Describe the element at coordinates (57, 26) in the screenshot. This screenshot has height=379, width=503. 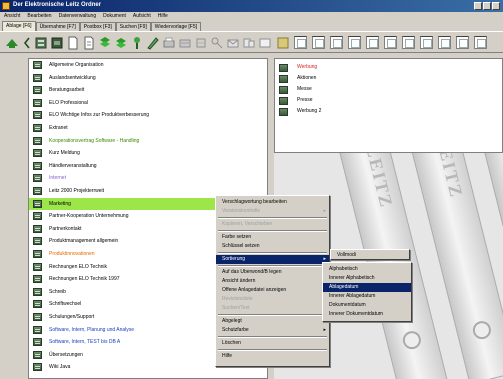
I see `tab-uebernahme: Übernahme [F7]` at that location.